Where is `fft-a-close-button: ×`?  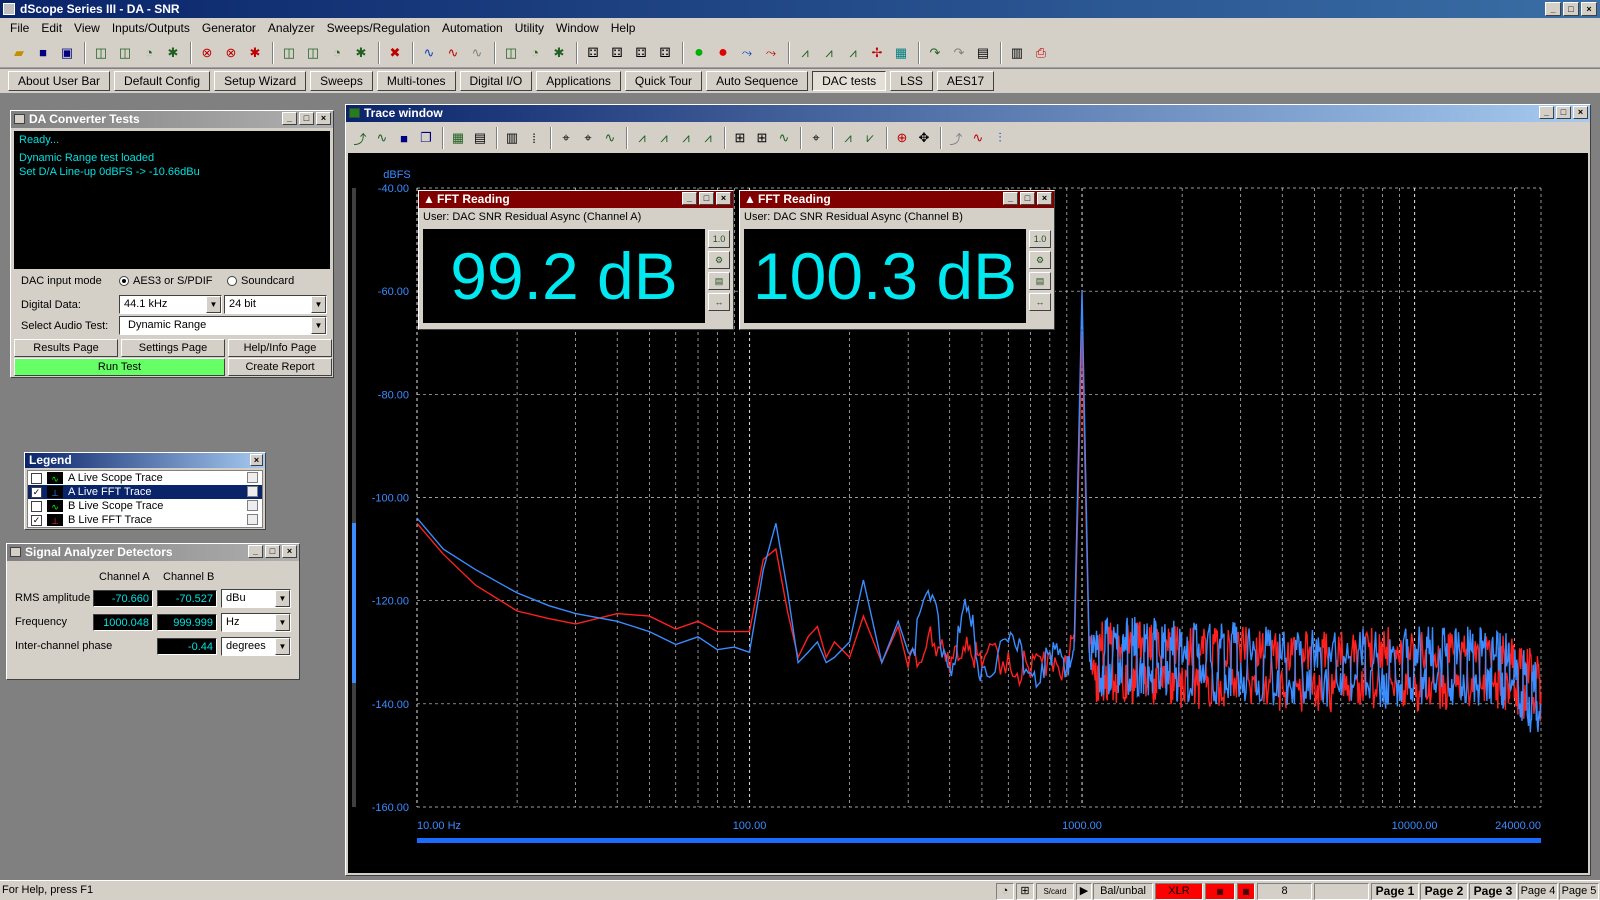
fft-a-close-button: × is located at coordinates (723, 198).